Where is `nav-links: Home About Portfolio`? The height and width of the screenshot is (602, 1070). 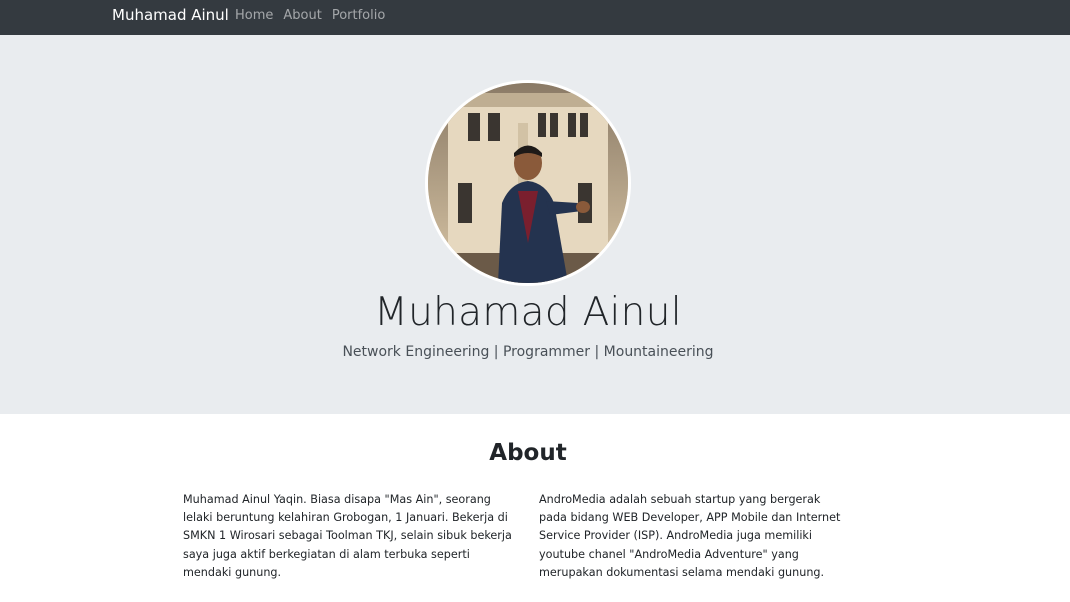 nav-links: Home About Portfolio is located at coordinates (315, 16).